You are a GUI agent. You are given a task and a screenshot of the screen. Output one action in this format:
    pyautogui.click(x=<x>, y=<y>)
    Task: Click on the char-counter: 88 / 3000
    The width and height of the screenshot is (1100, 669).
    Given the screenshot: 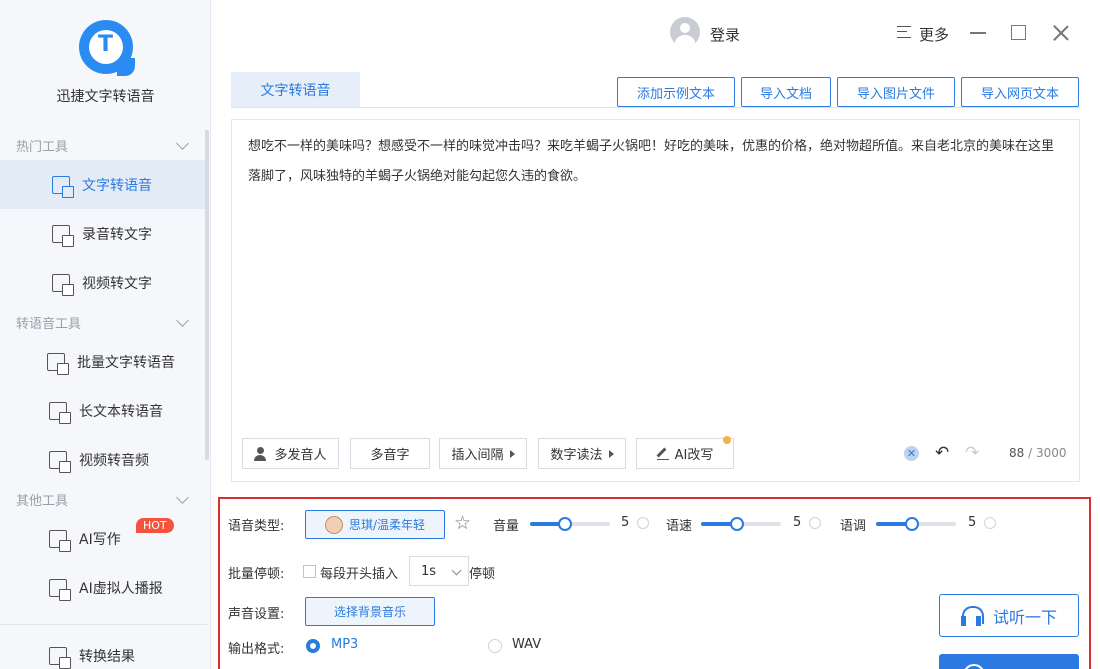 What is the action you would take?
    pyautogui.click(x=1038, y=453)
    